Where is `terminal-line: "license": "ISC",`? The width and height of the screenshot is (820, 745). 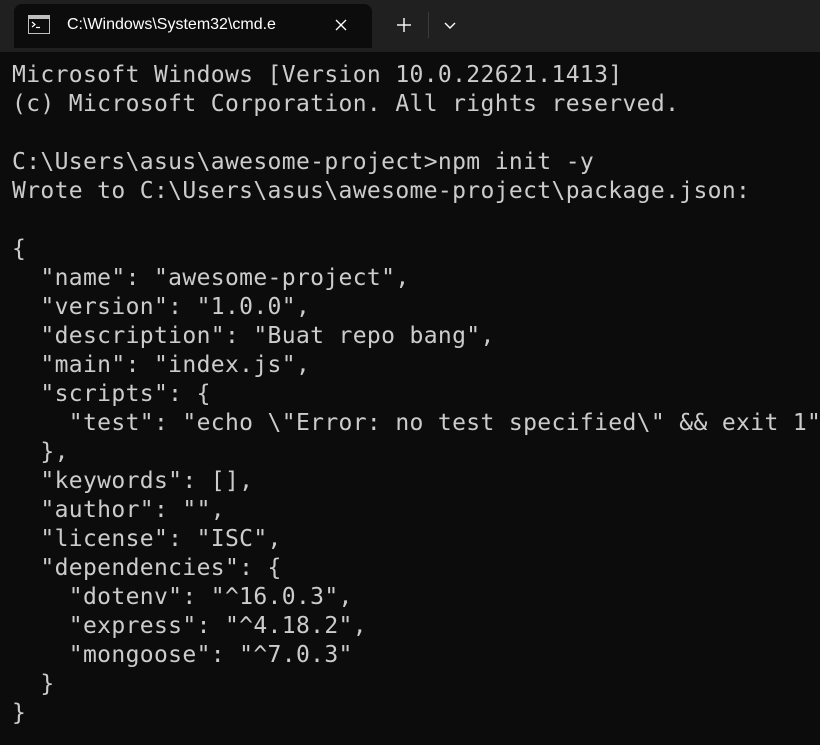
terminal-line: "license": "ISC", is located at coordinates (147, 539).